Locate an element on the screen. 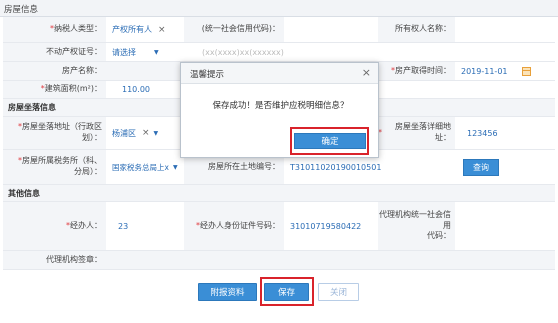  property-cert-label-cell: 不动产权证号： is located at coordinates (54, 52).